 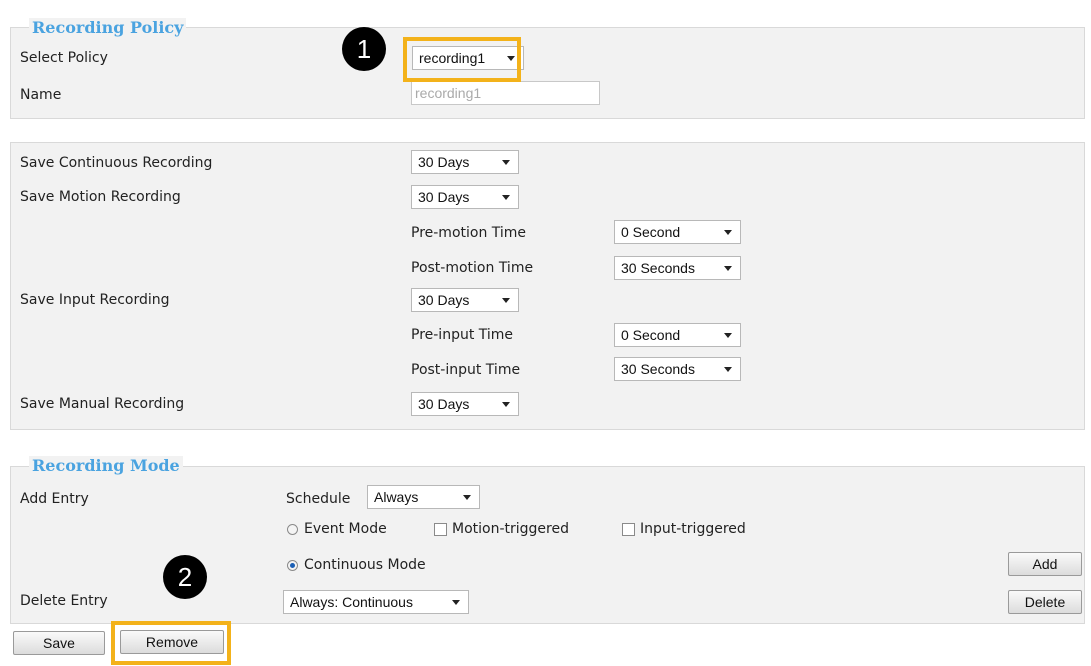 I want to click on pre-input-label: Pre-input Time, so click(x=462, y=335).